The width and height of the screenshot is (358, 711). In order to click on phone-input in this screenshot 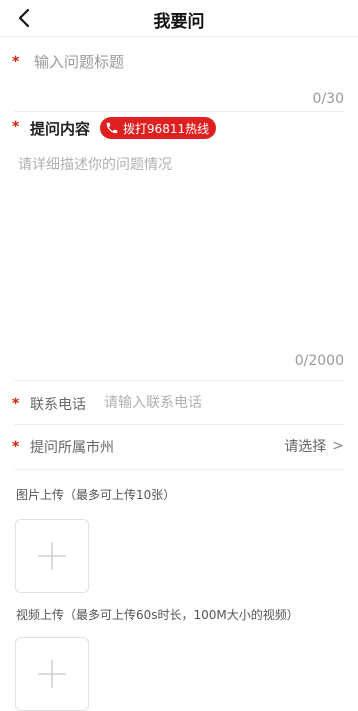, I will do `click(219, 403)`.